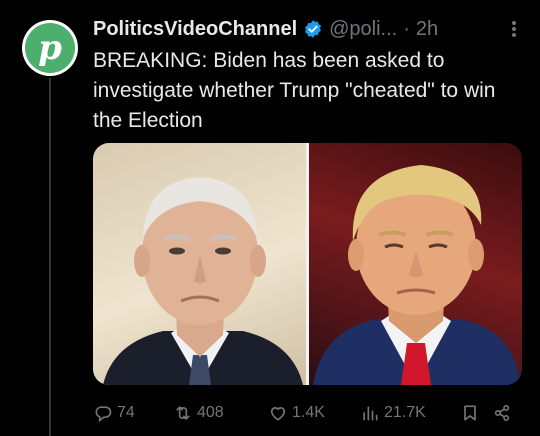  What do you see at coordinates (405, 412) in the screenshot?
I see `view-count: 21.7K` at bounding box center [405, 412].